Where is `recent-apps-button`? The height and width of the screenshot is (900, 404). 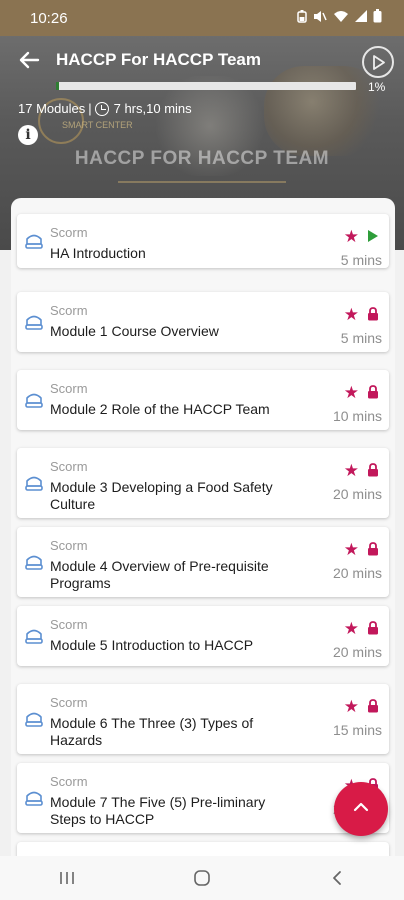
recent-apps-button is located at coordinates (67, 878).